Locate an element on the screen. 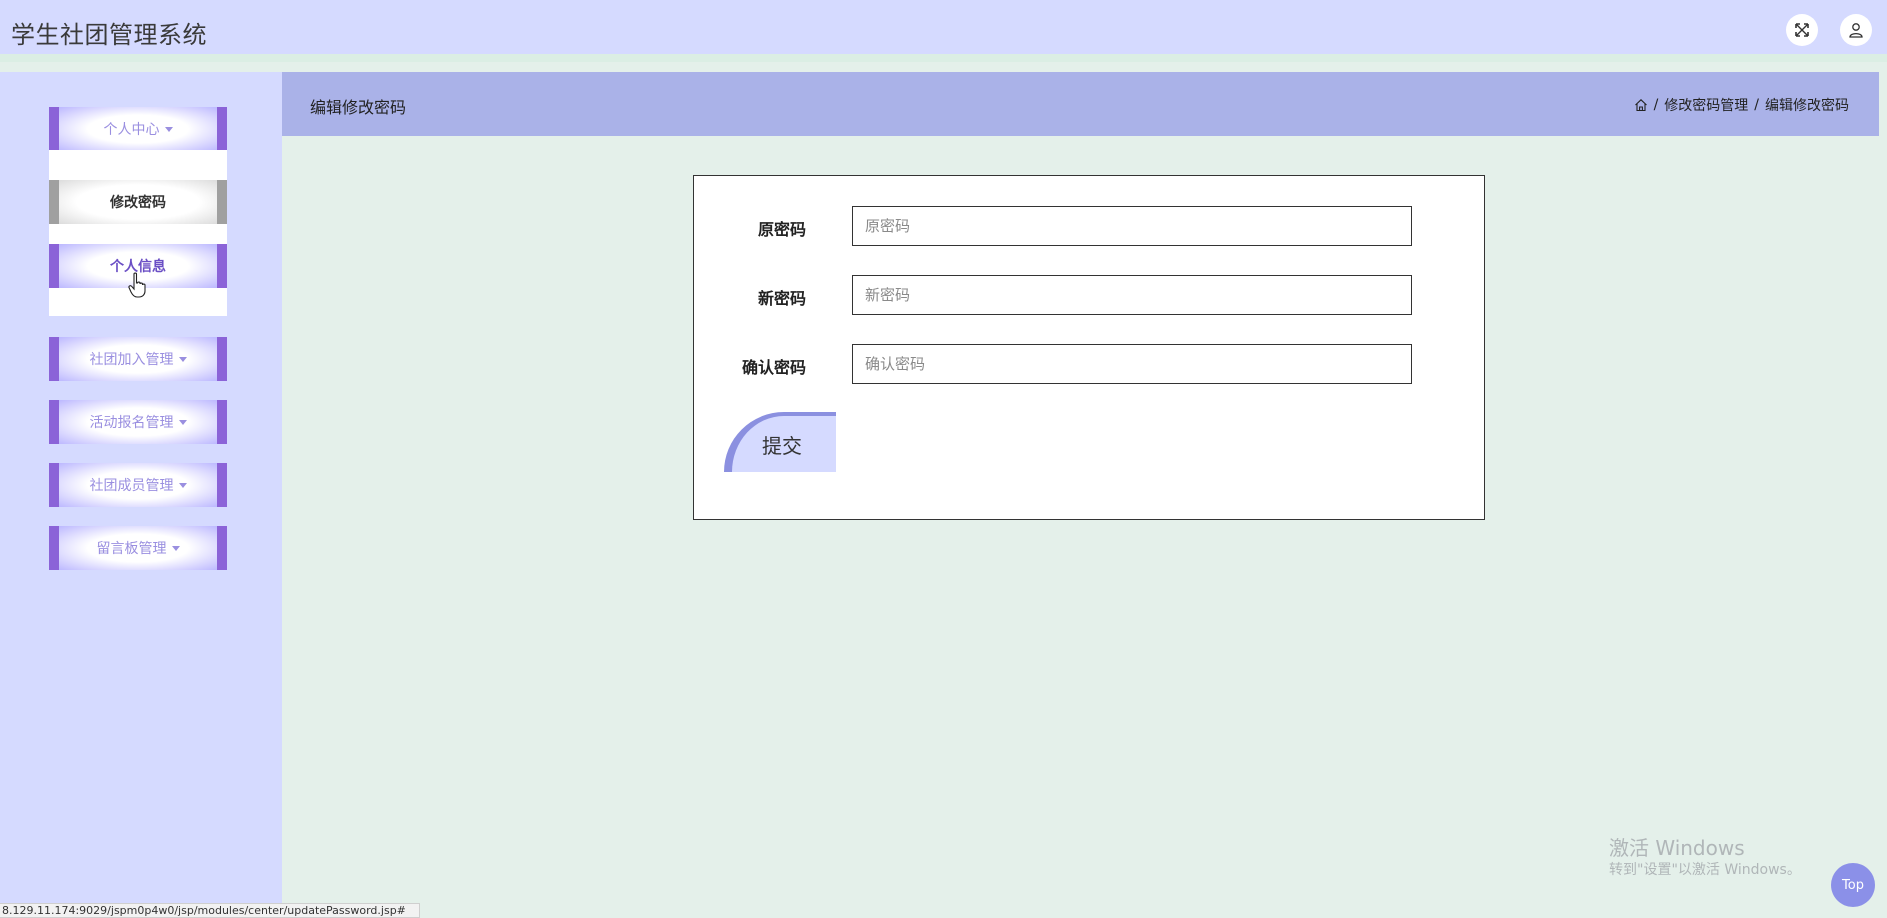 The height and width of the screenshot is (918, 1887). sidebar-menu-activity-signup: 活动报名管理 is located at coordinates (138, 422).